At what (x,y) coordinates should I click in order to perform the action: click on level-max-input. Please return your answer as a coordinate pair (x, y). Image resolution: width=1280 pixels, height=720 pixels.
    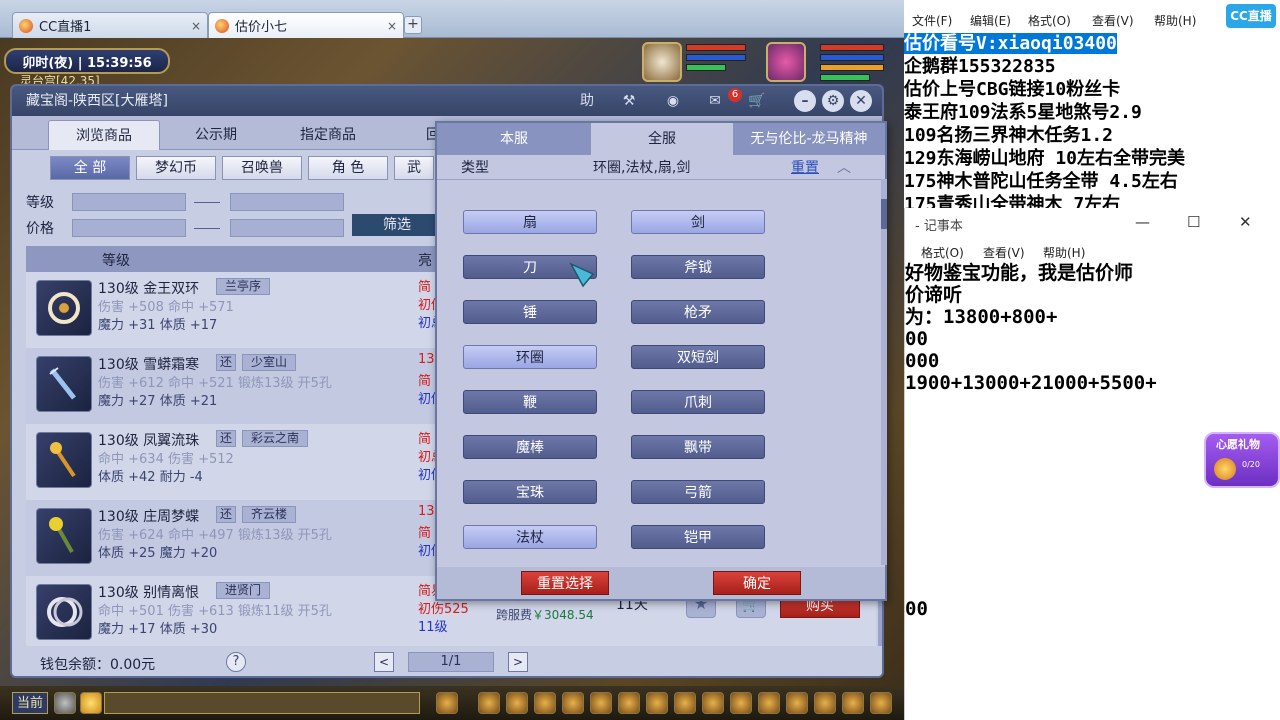
    Looking at the image, I should click on (287, 202).